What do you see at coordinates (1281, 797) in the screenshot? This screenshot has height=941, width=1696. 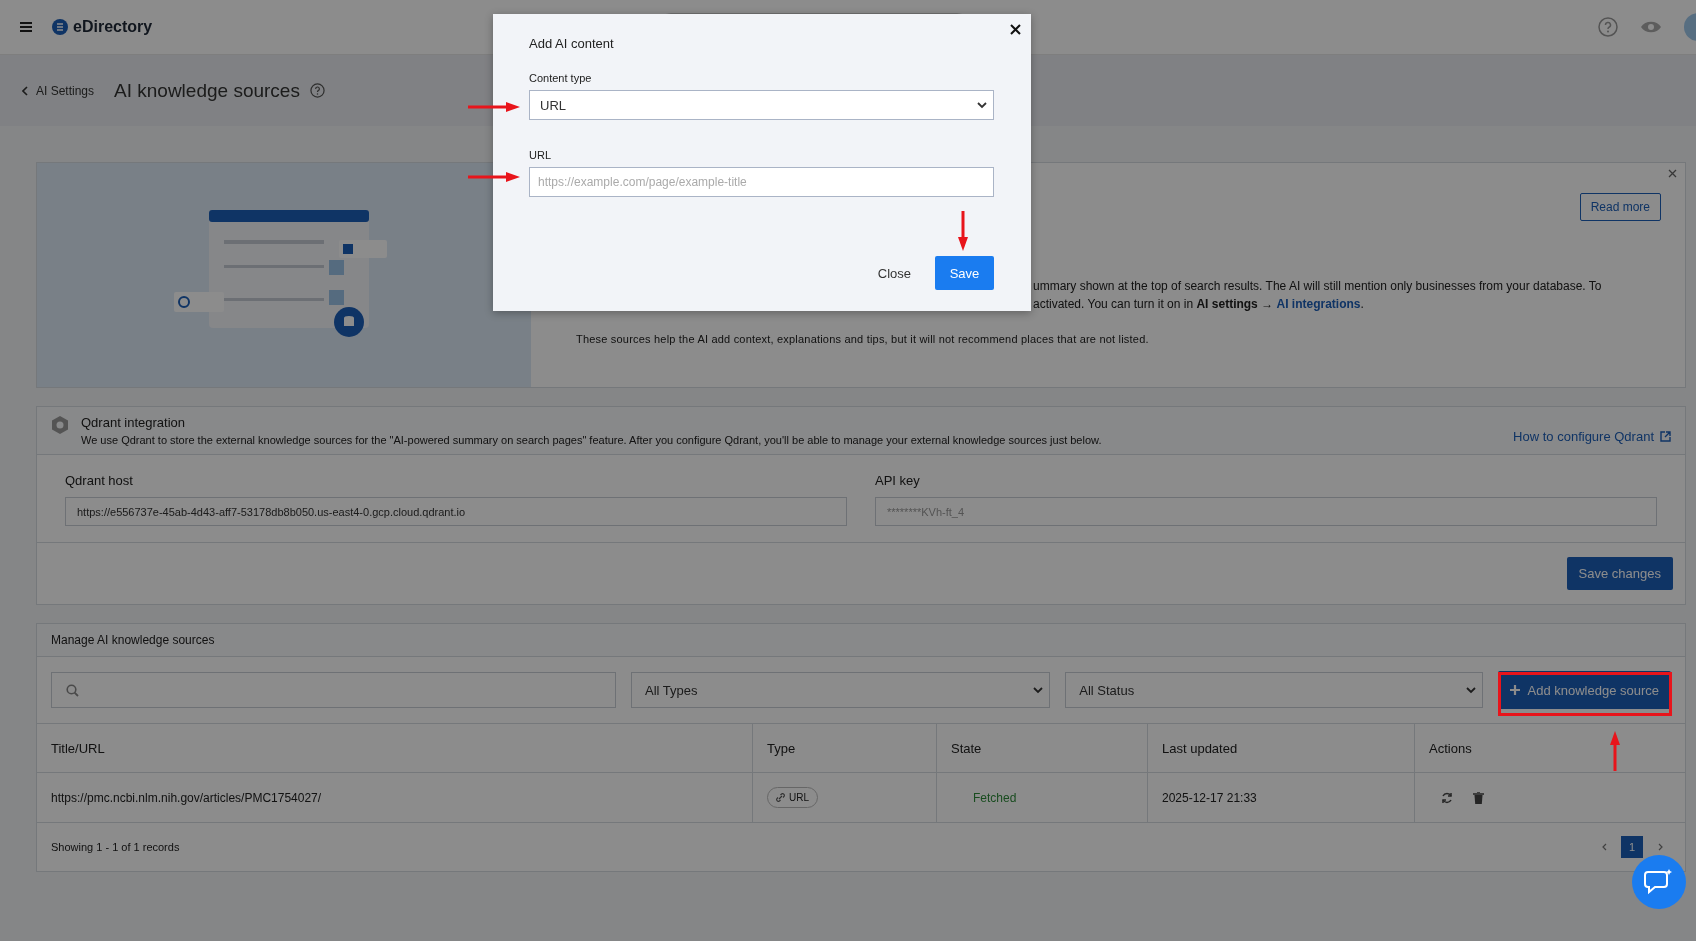 I see `table-cell: 2025-12-17 21:33` at bounding box center [1281, 797].